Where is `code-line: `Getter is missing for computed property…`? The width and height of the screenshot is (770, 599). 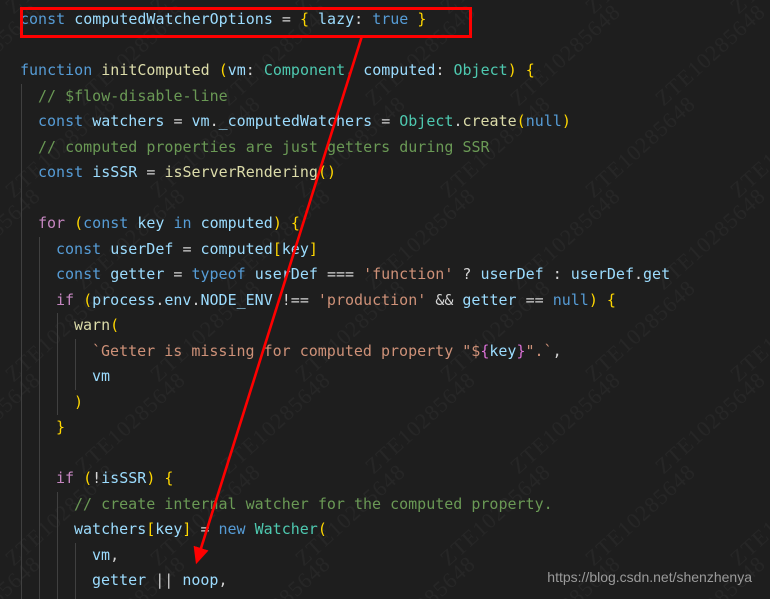 code-line: `Getter is missing for computed property… is located at coordinates (385, 352).